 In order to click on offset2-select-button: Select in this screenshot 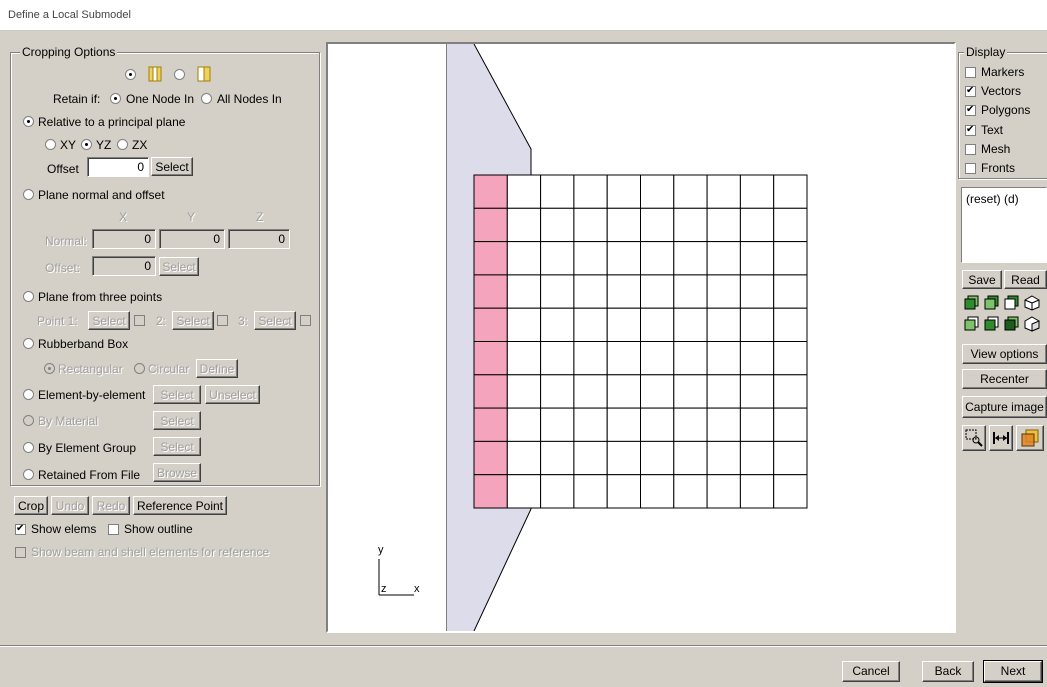, I will do `click(179, 266)`.